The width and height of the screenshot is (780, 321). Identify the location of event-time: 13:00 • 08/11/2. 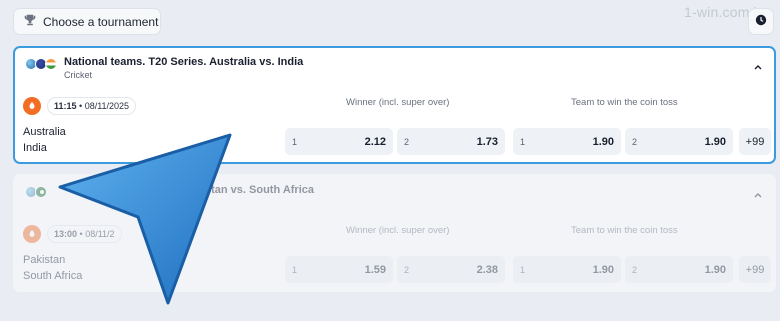
(72, 234).